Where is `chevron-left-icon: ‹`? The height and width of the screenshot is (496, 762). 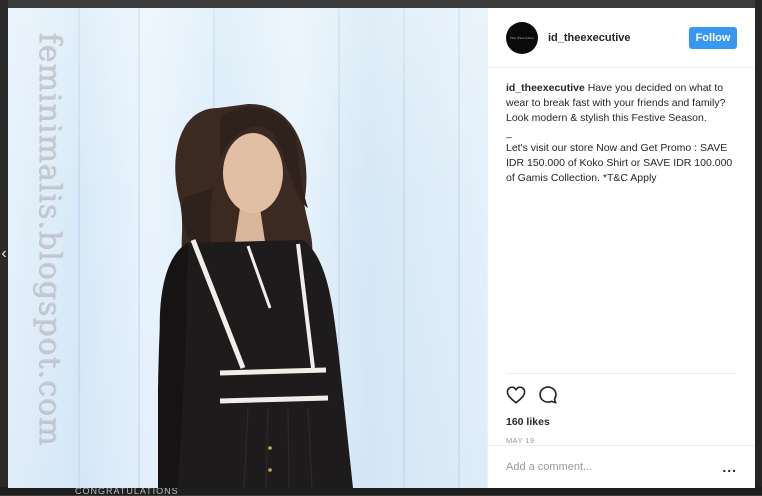 chevron-left-icon: ‹ is located at coordinates (4, 253).